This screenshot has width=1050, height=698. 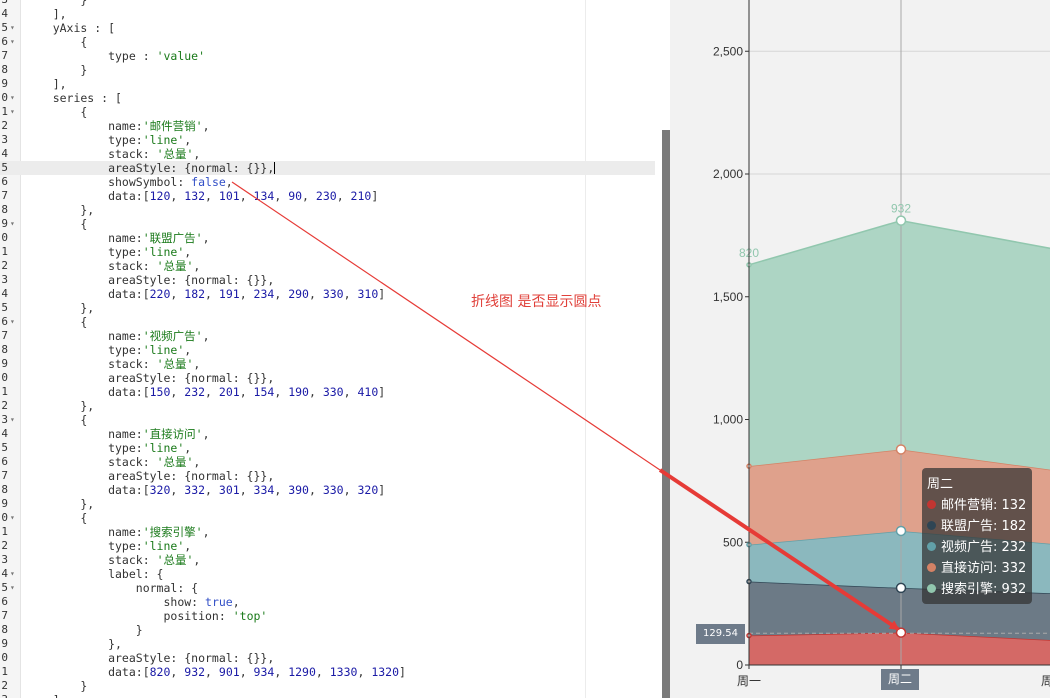 I want to click on code-line: 9 ],, so click(x=327, y=84).